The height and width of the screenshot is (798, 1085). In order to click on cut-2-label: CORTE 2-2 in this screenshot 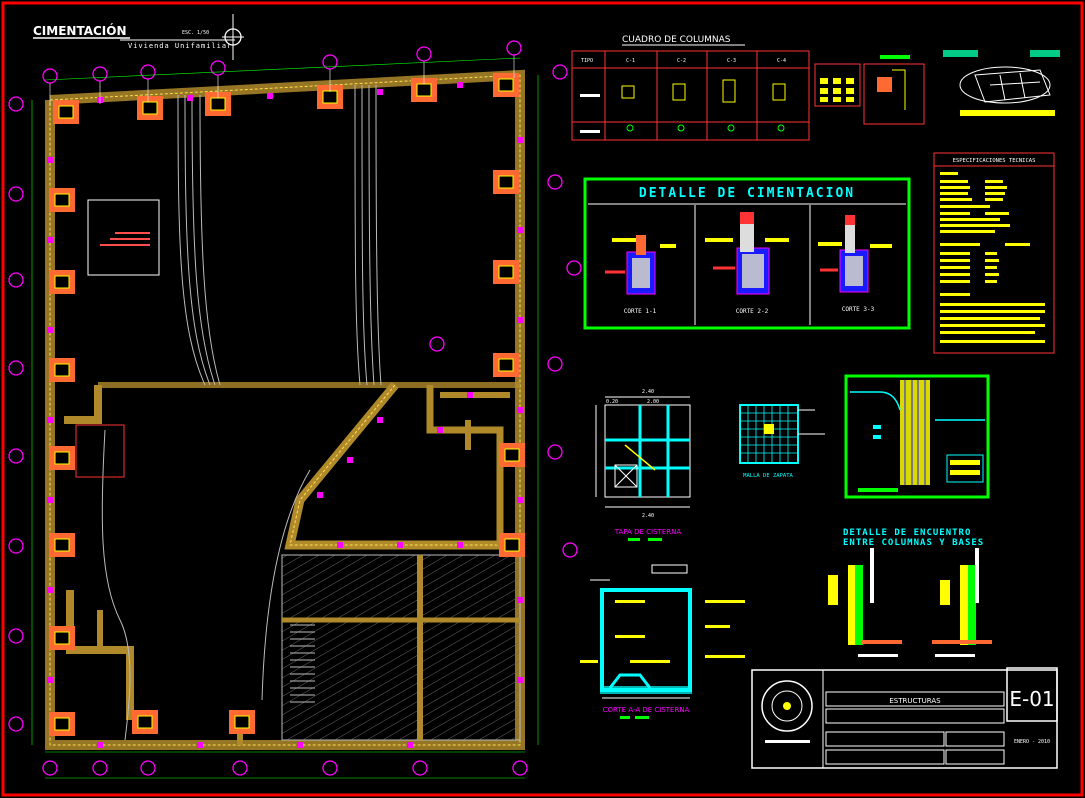, I will do `click(752, 311)`.